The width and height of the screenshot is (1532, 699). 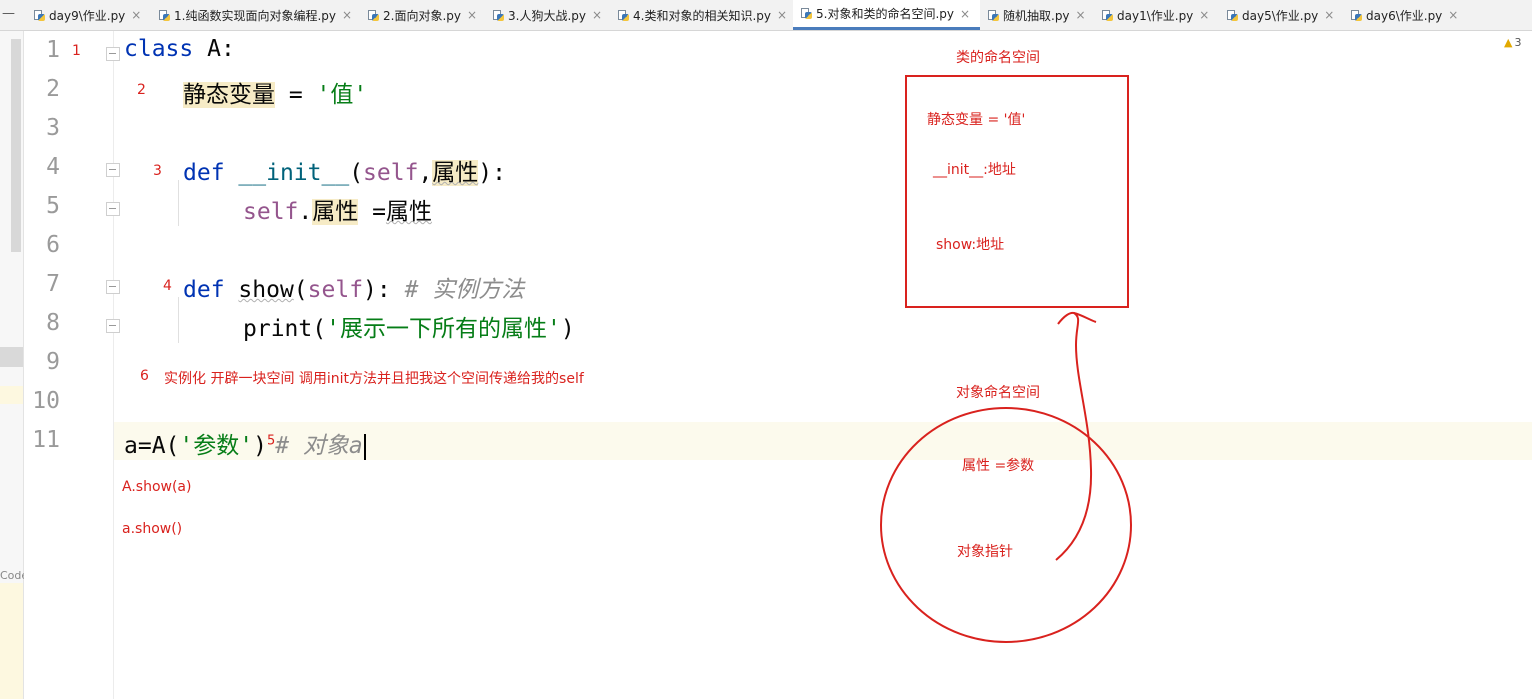 What do you see at coordinates (1017, 191) in the screenshot?
I see `class-namespace-box` at bounding box center [1017, 191].